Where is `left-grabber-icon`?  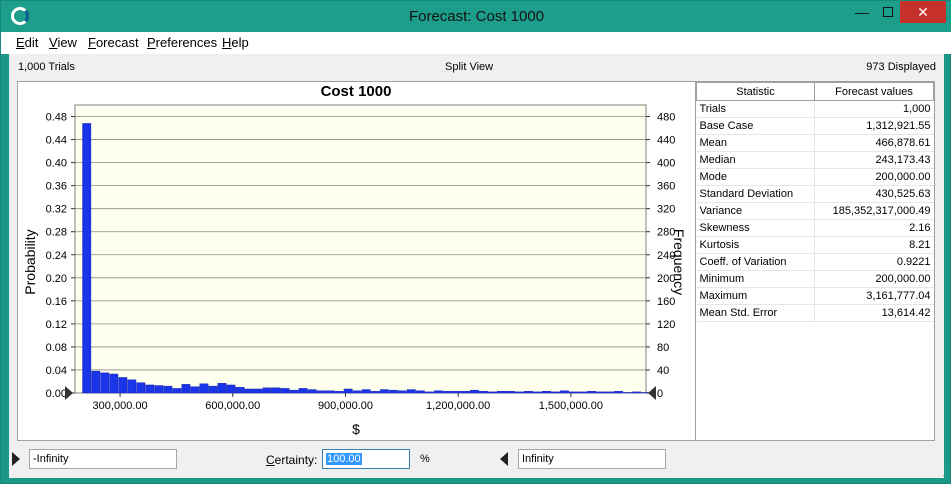
left-grabber-icon is located at coordinates (16, 459).